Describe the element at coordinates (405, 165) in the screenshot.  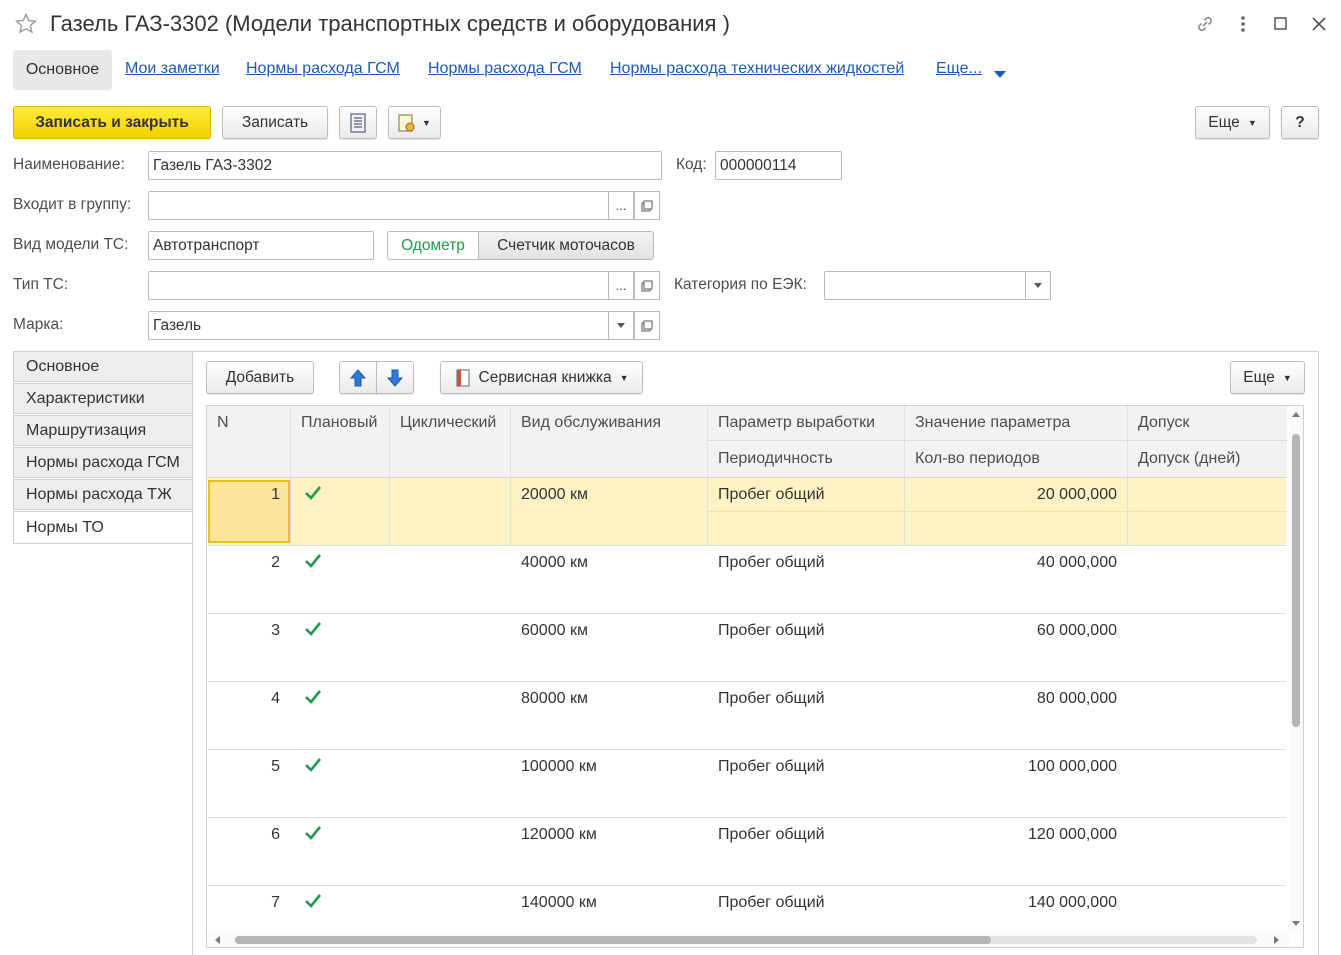
I see `name-field: Газель ГАЗ-3302` at that location.